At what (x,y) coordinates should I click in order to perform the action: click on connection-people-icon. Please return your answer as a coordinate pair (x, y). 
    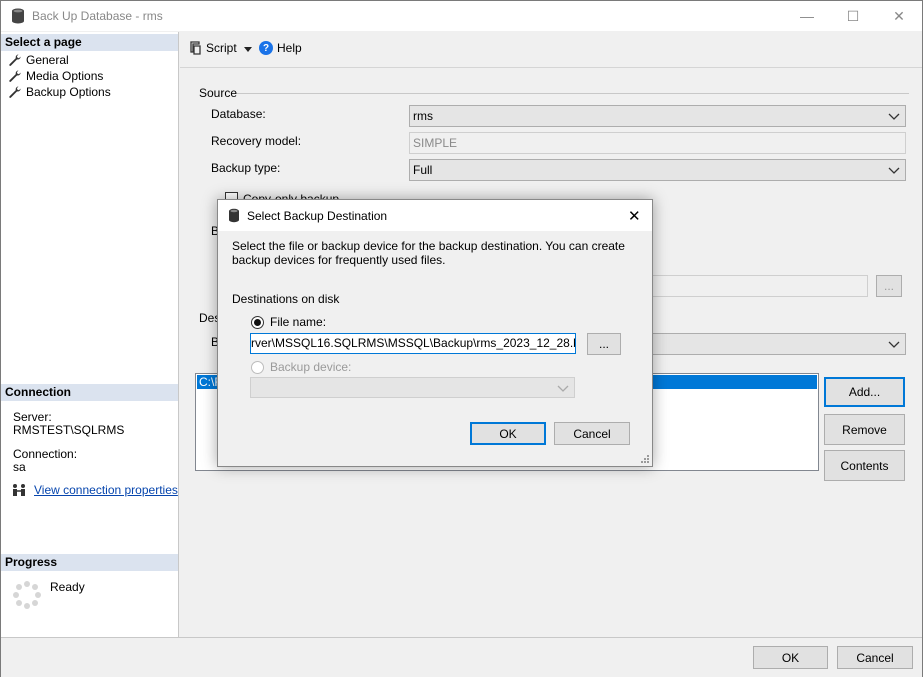
    Looking at the image, I should click on (19, 490).